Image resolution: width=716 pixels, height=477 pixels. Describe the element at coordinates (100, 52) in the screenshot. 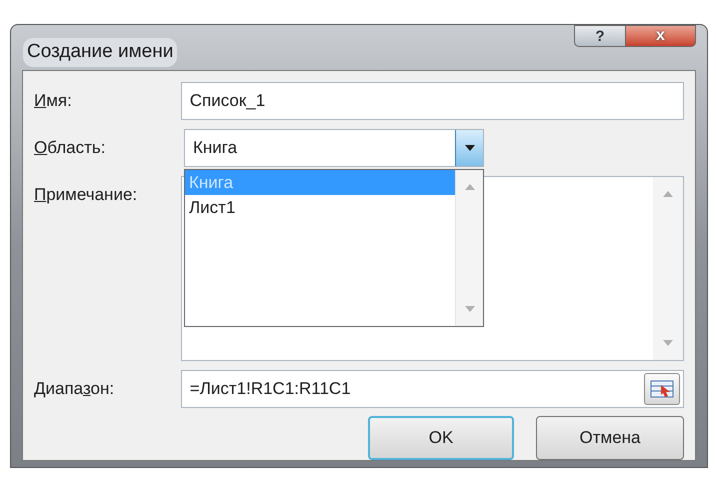

I see `window-title: Создание имени` at that location.